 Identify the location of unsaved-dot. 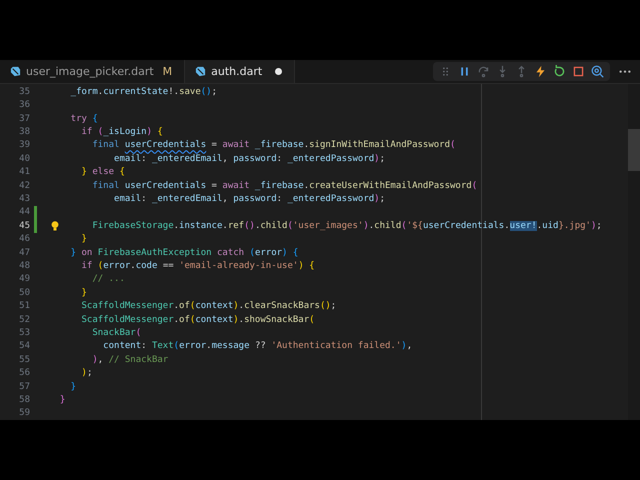
(278, 72).